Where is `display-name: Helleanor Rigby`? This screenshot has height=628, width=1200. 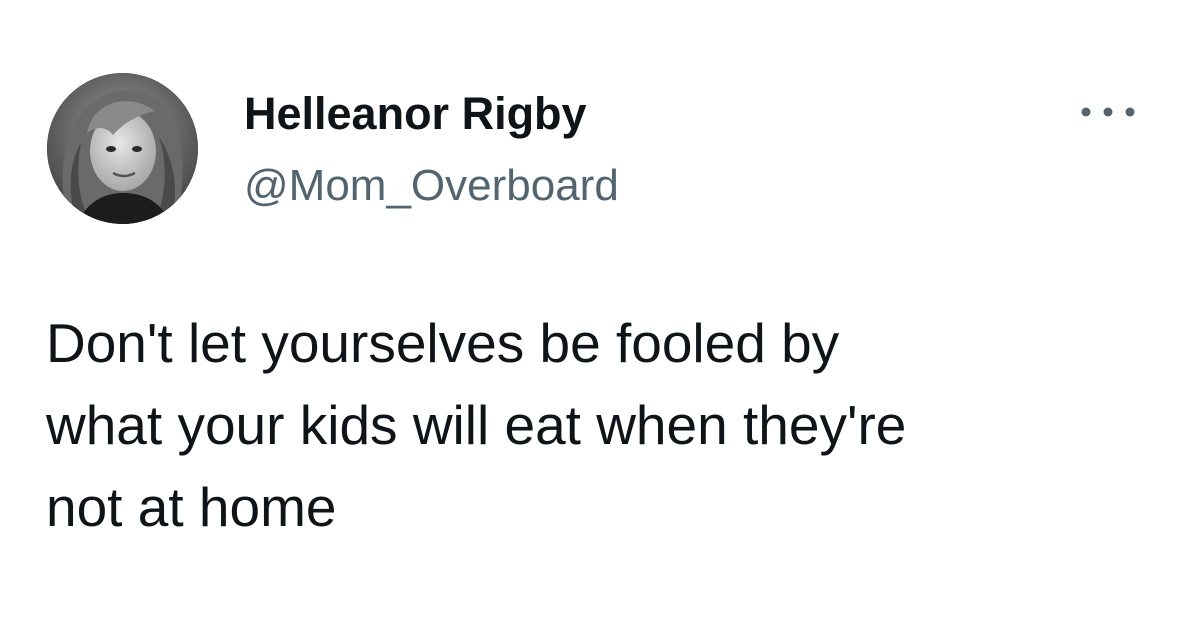
display-name: Helleanor Rigby is located at coordinates (415, 114).